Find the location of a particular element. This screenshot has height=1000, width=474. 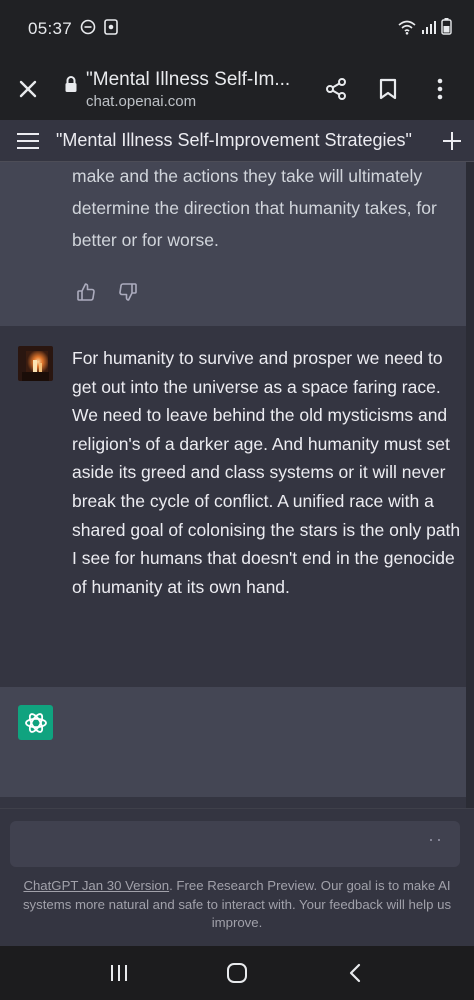

plus-icon is located at coordinates (452, 140).